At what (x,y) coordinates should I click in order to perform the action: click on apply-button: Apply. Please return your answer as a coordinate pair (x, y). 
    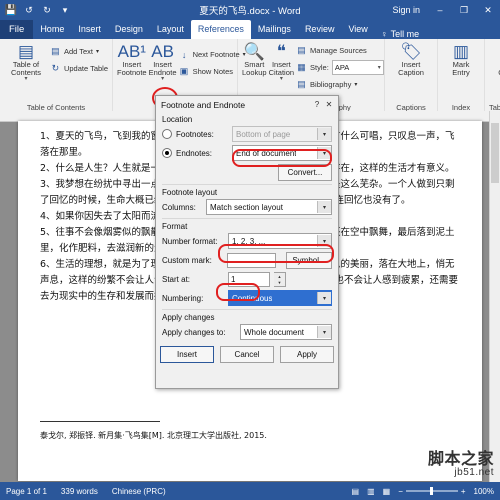
    Looking at the image, I should click on (307, 354).